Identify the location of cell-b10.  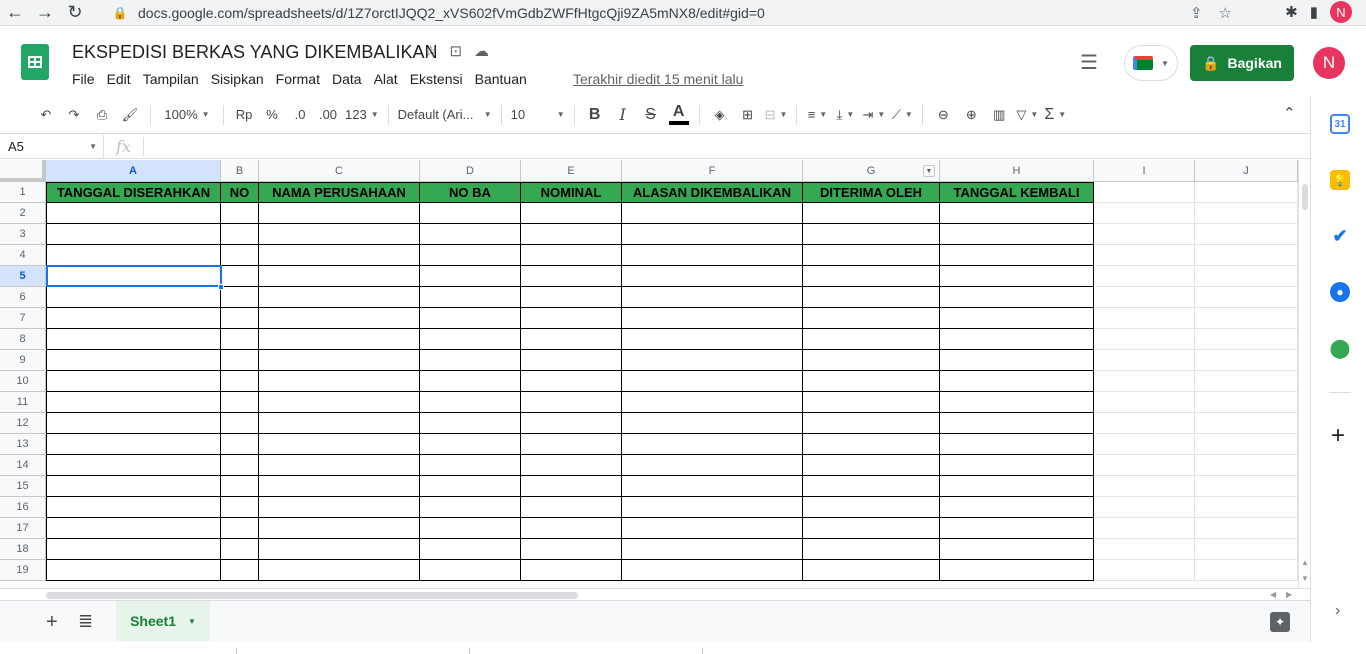
(240, 381).